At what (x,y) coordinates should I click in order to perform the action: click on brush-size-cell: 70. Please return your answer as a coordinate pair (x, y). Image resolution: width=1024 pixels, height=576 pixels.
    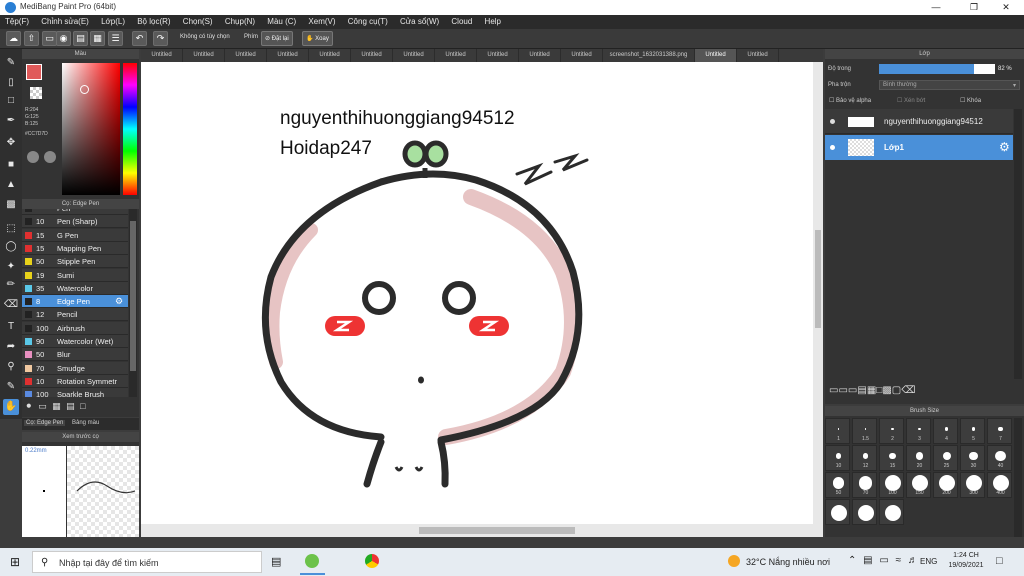
    Looking at the image, I should click on (864, 485).